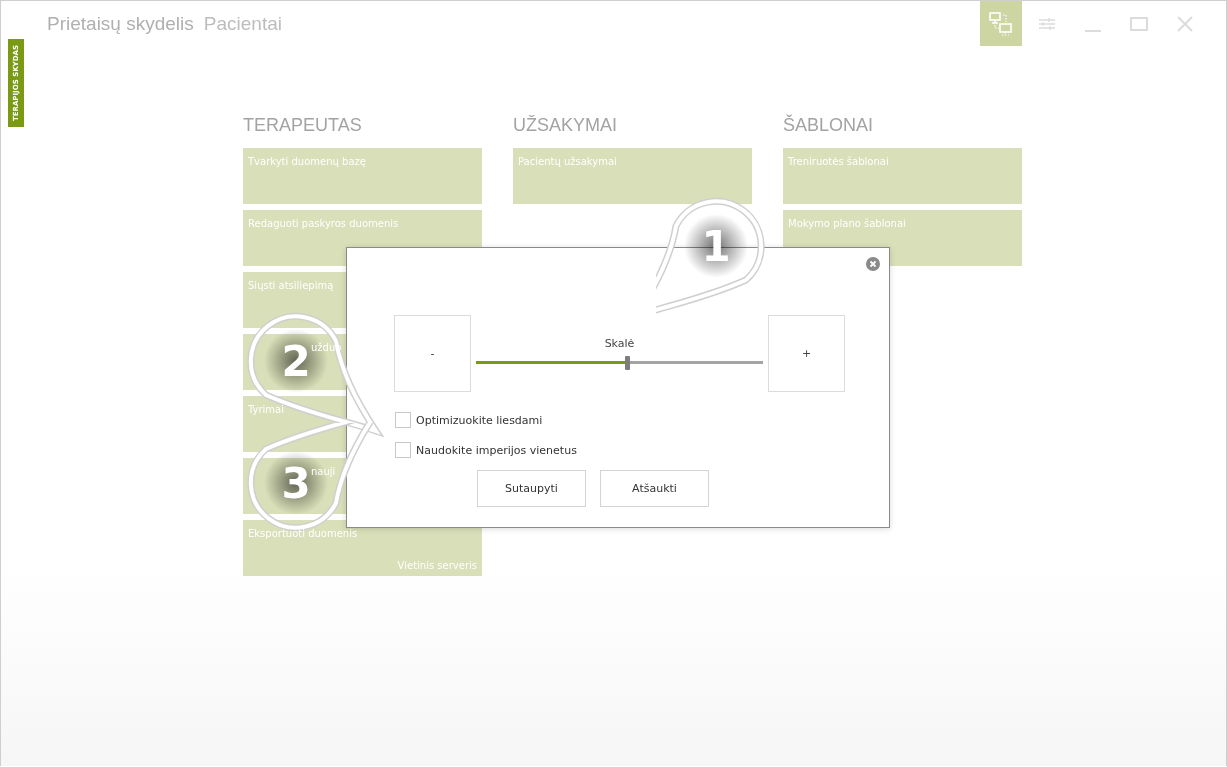 Image resolution: width=1227 pixels, height=767 pixels. What do you see at coordinates (323, 471) in the screenshot?
I see `tile-label: nauji` at bounding box center [323, 471].